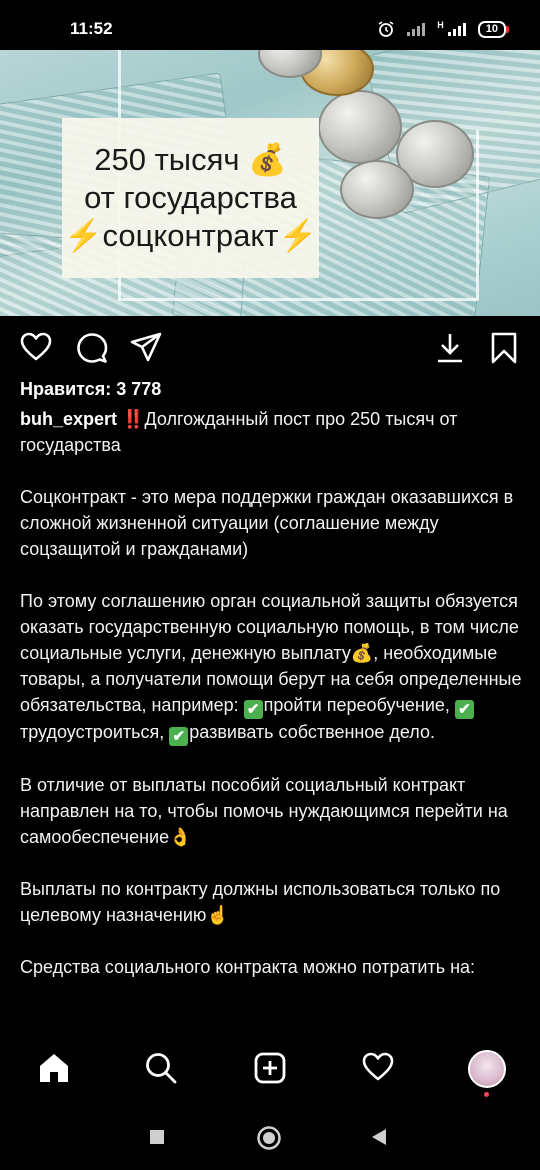 The height and width of the screenshot is (1170, 540). I want to click on add-post-icon, so click(270, 1068).